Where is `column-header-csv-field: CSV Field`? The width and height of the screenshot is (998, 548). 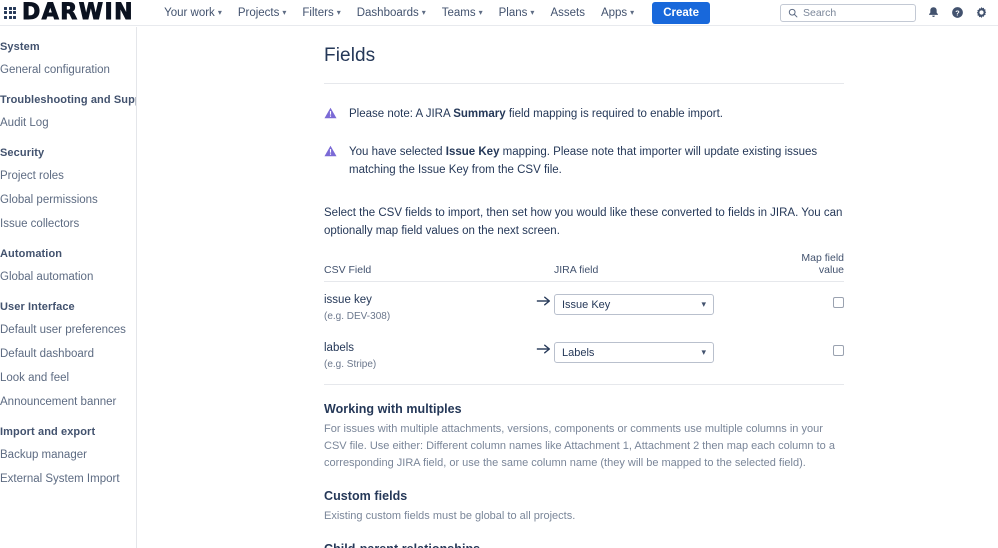 column-header-csv-field: CSV Field is located at coordinates (348, 270).